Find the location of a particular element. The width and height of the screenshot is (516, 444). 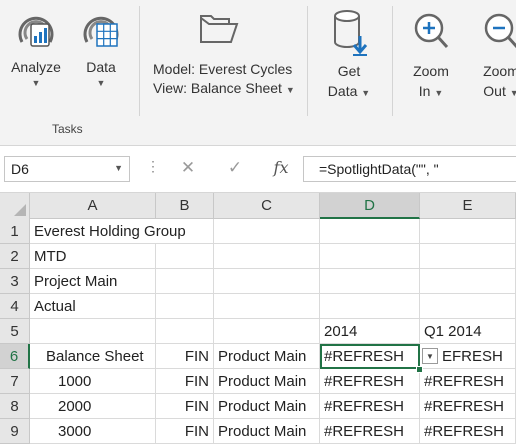

name-box: D6 ▼ is located at coordinates (67, 169).